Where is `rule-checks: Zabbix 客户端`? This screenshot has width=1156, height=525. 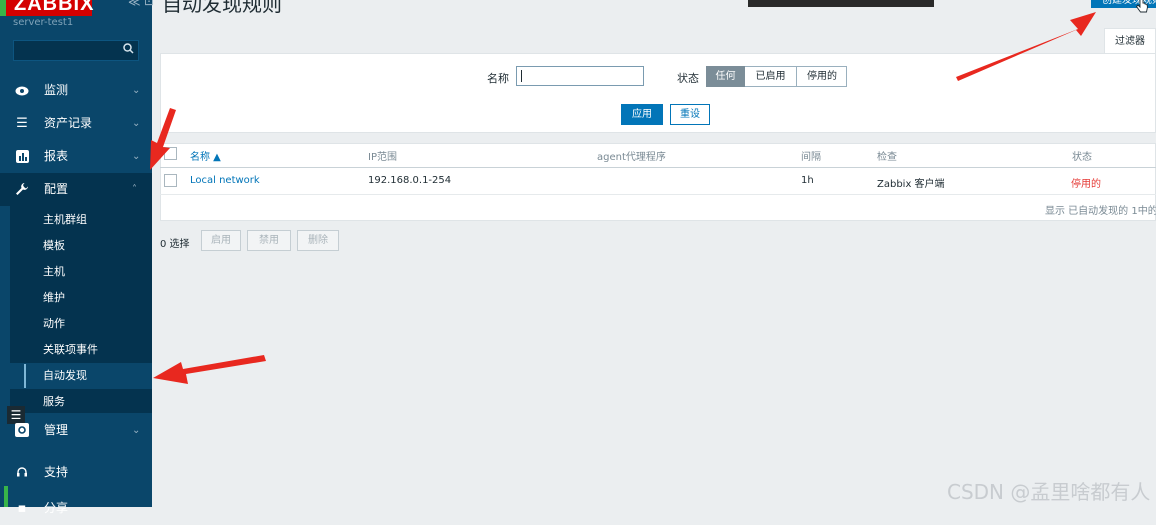
rule-checks: Zabbix 客户端 is located at coordinates (911, 184).